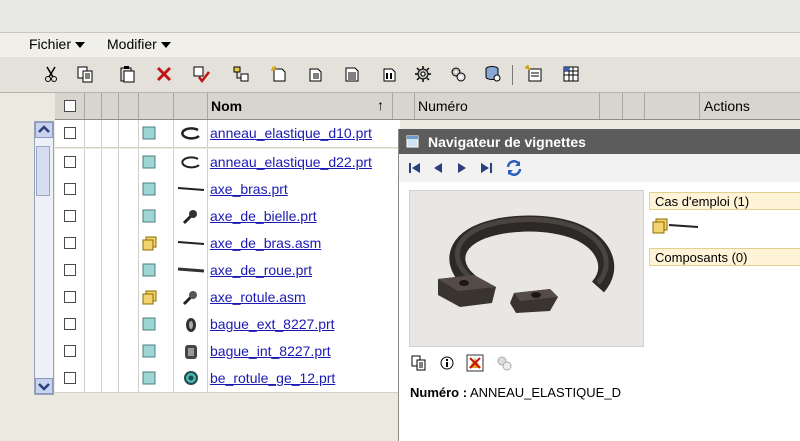 The width and height of the screenshot is (800, 441). Describe the element at coordinates (132, 44) in the screenshot. I see `menu-modifier-label: Modifier` at that location.